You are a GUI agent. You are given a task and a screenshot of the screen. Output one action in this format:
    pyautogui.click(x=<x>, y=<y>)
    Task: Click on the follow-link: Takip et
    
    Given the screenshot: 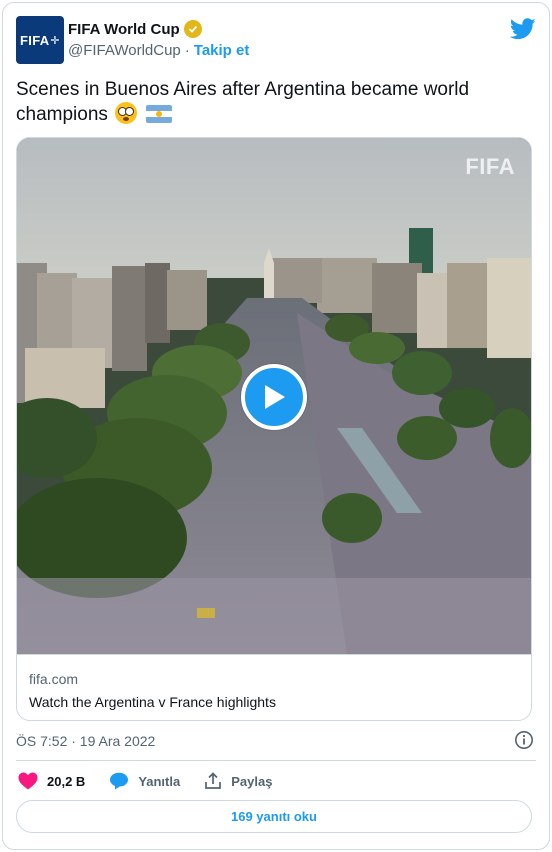 What is the action you would take?
    pyautogui.click(x=222, y=50)
    